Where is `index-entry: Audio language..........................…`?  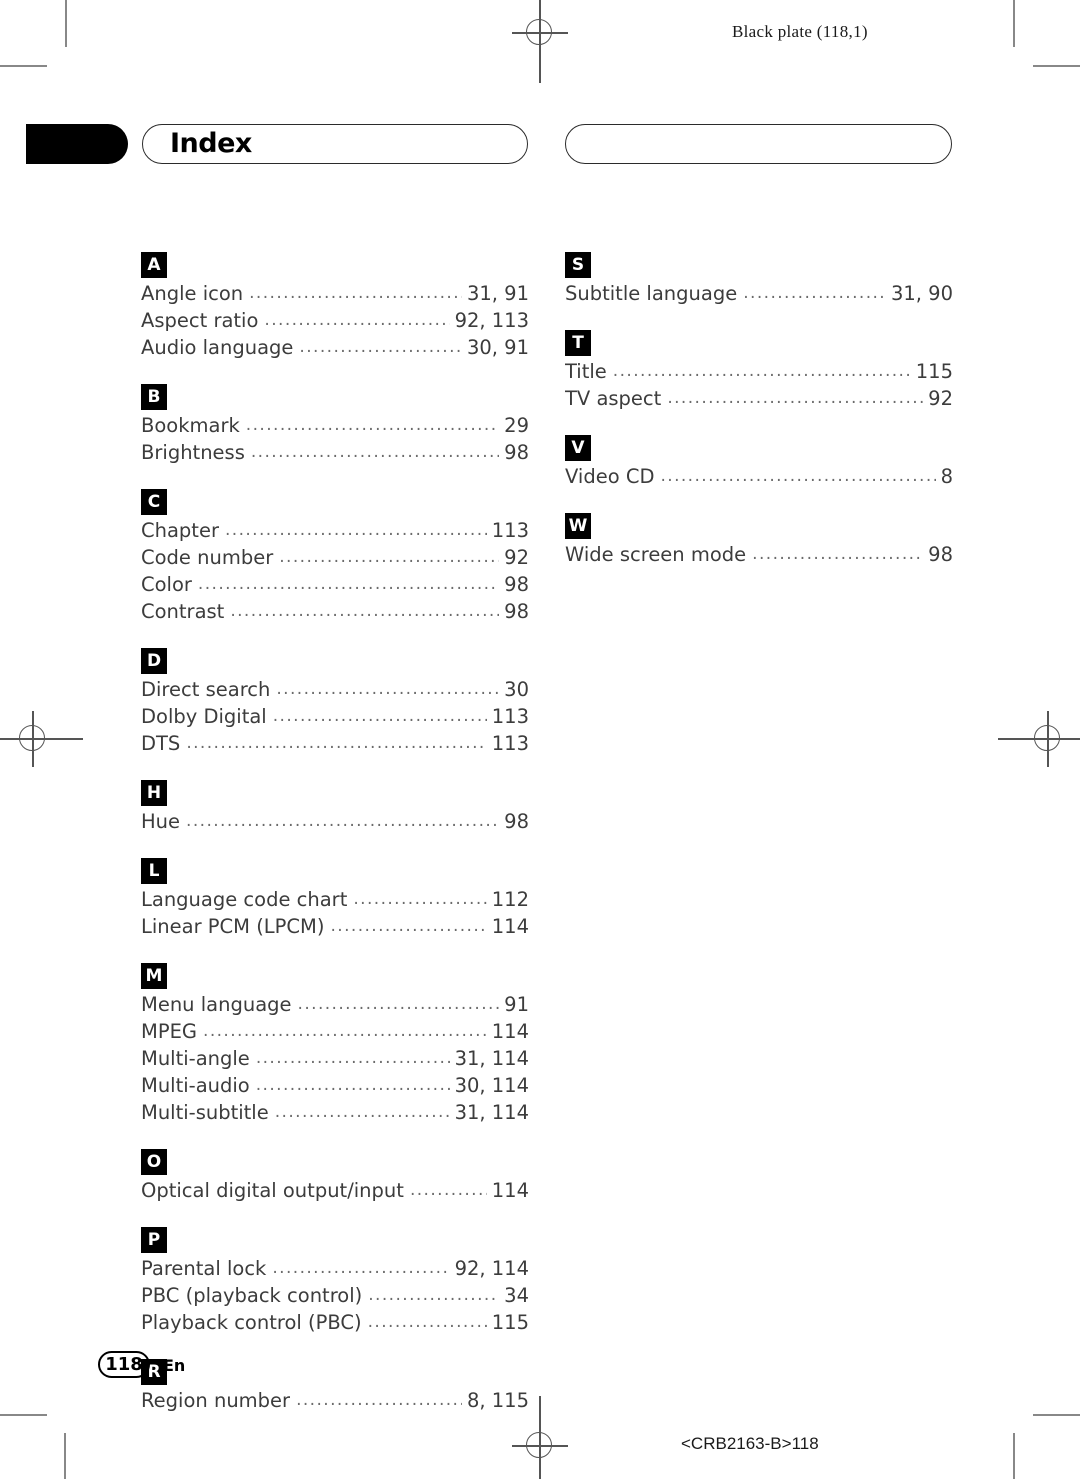 index-entry: Audio language..........................… is located at coordinates (335, 348).